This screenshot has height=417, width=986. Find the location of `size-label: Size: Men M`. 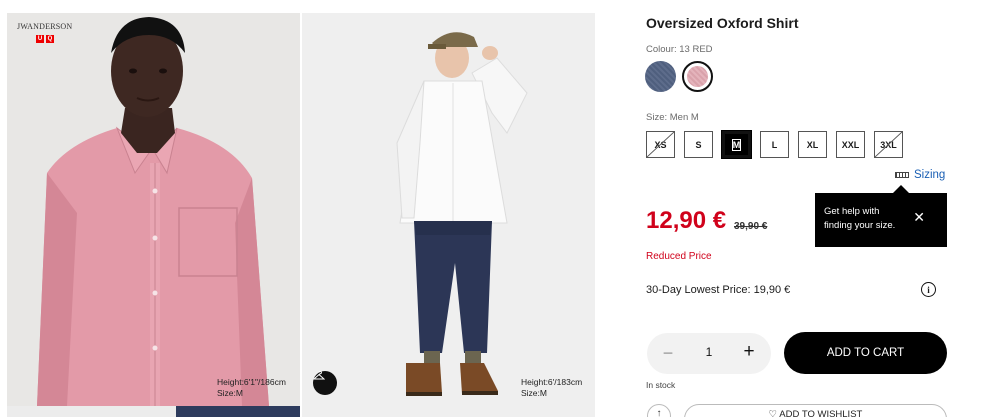

size-label: Size: Men M is located at coordinates (672, 117).